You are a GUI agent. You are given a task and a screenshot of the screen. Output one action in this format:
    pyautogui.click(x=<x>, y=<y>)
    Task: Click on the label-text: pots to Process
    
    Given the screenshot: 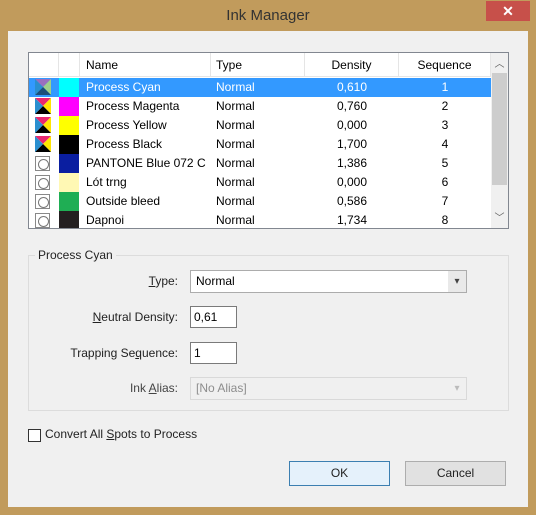 What is the action you would take?
    pyautogui.click(x=156, y=434)
    